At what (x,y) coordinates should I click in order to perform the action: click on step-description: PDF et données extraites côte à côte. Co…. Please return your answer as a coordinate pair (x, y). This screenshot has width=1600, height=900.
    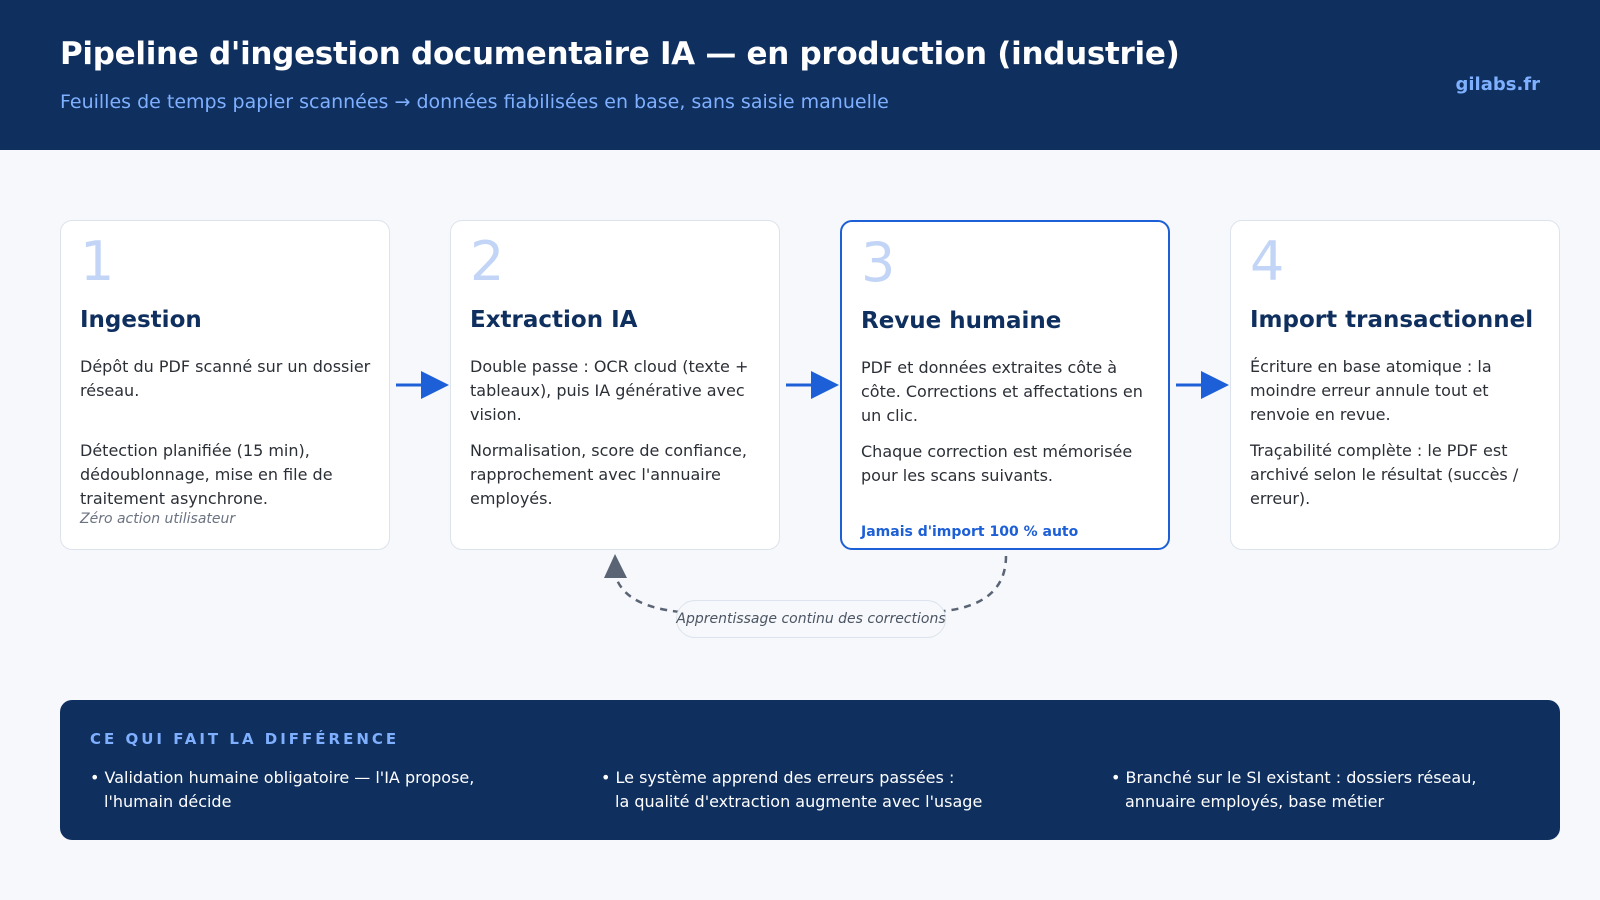
    Looking at the image, I should click on (1002, 391).